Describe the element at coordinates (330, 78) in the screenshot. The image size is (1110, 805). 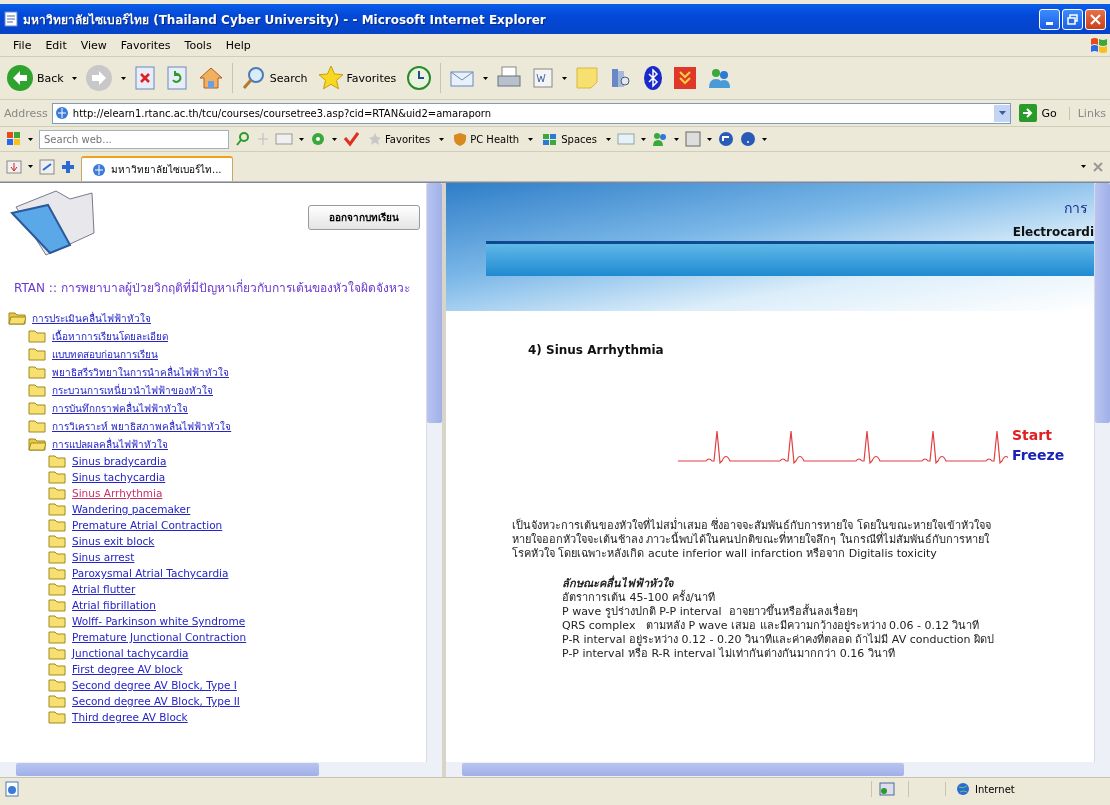
I see `star-icon` at that location.